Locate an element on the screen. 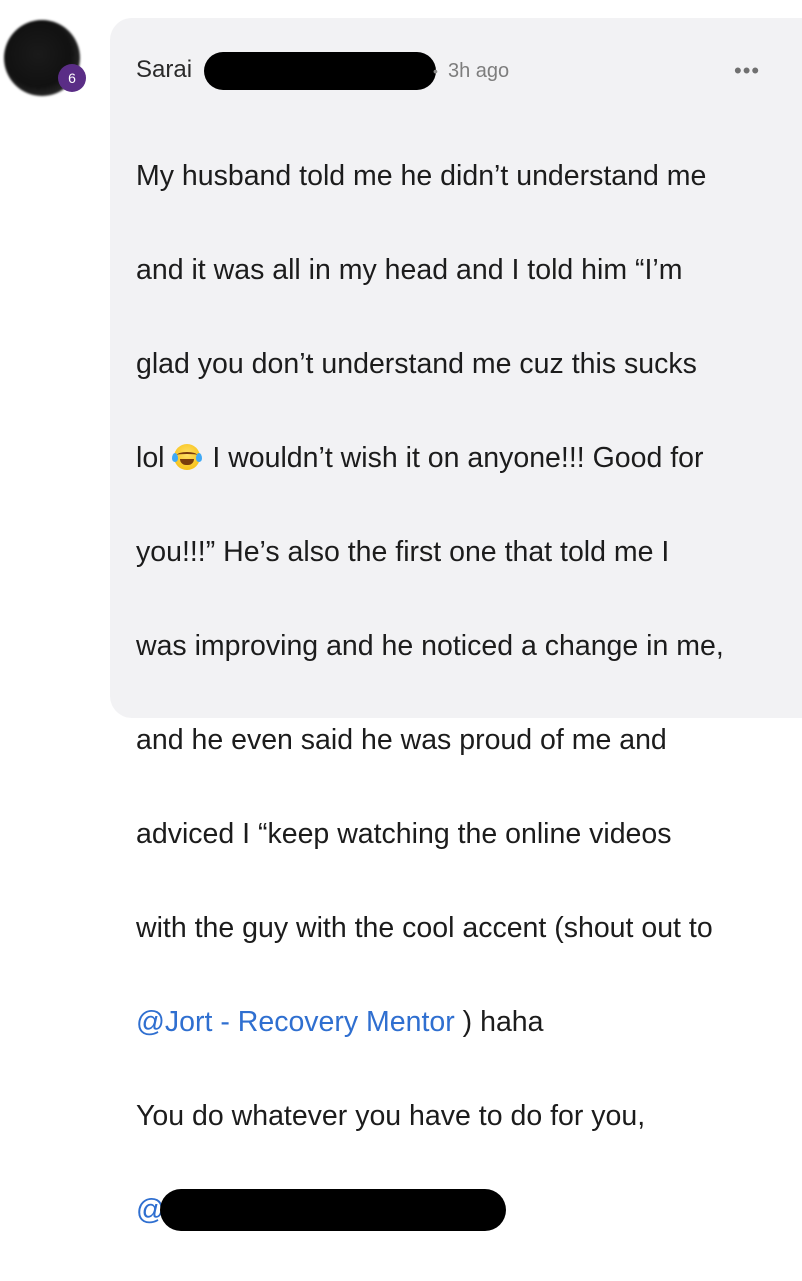  redacted-mention is located at coordinates (333, 1210).